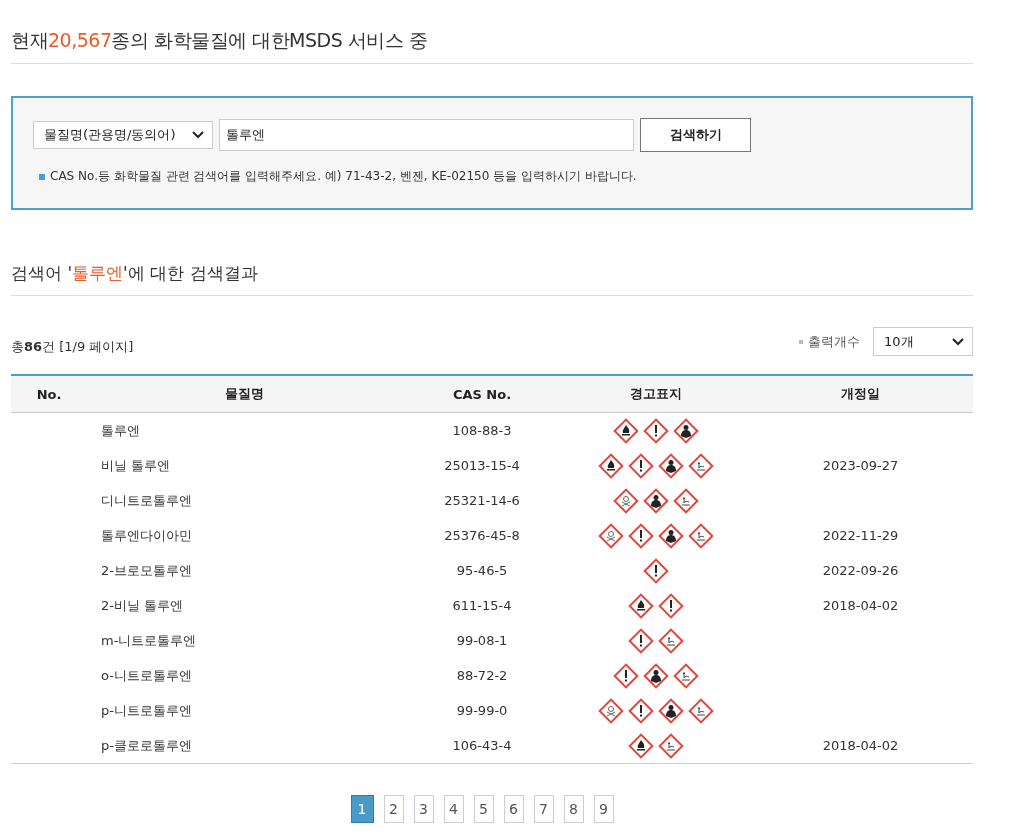  What do you see at coordinates (146, 570) in the screenshot?
I see `substance-name: 2-브로모톨루엔` at bounding box center [146, 570].